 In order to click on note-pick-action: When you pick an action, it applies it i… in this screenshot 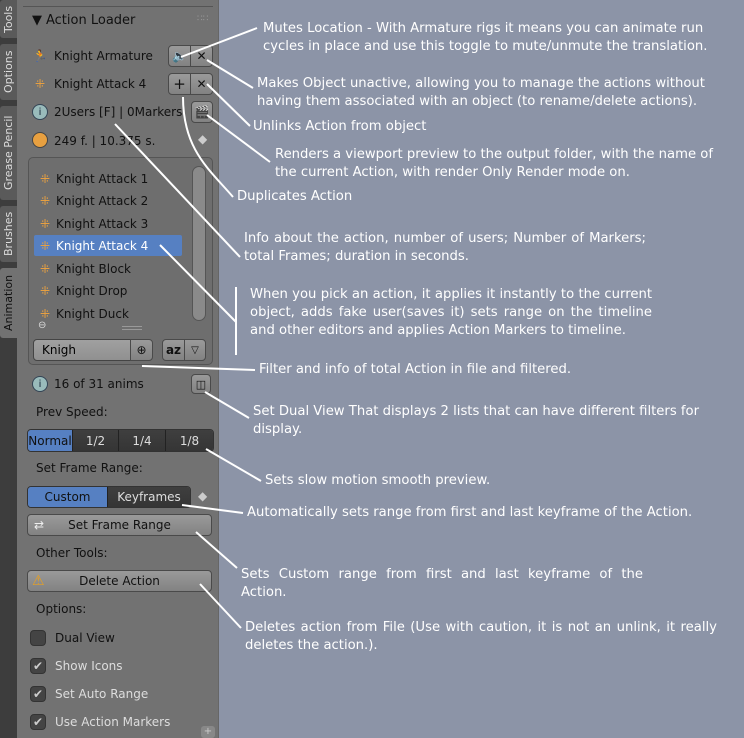, I will do `click(451, 312)`.